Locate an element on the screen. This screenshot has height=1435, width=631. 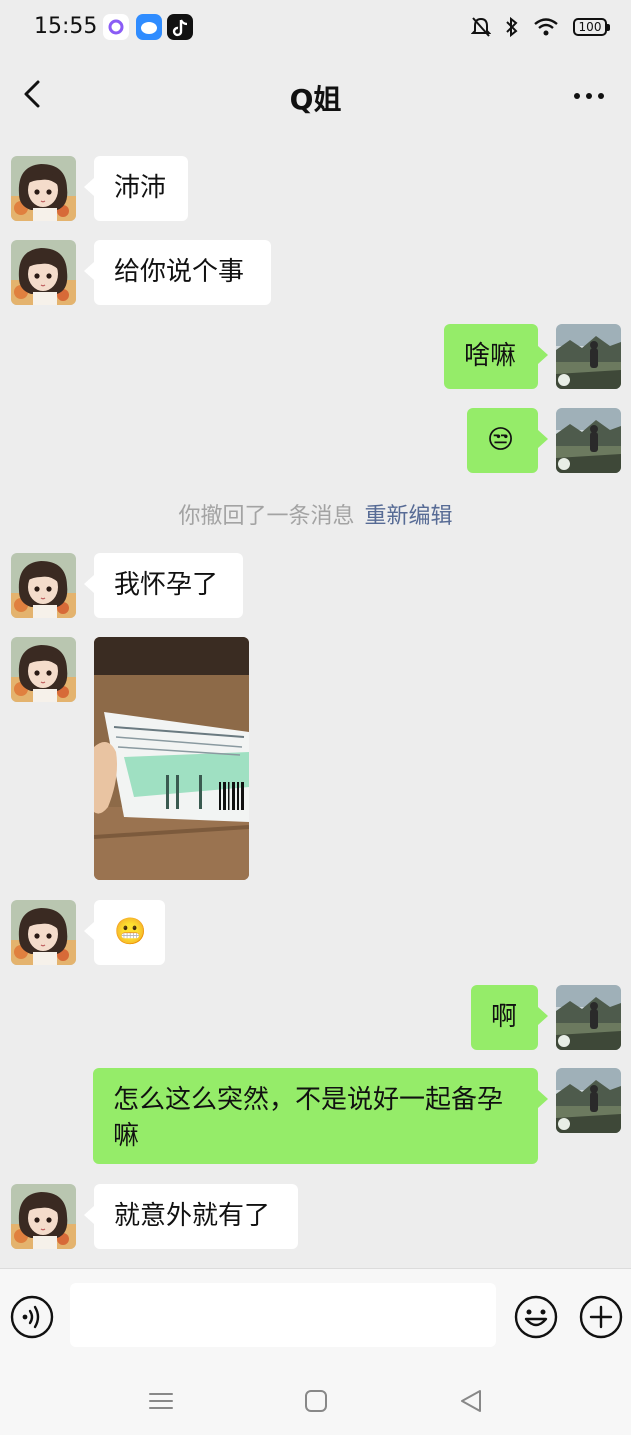
wifi-icon is located at coordinates (546, 27).